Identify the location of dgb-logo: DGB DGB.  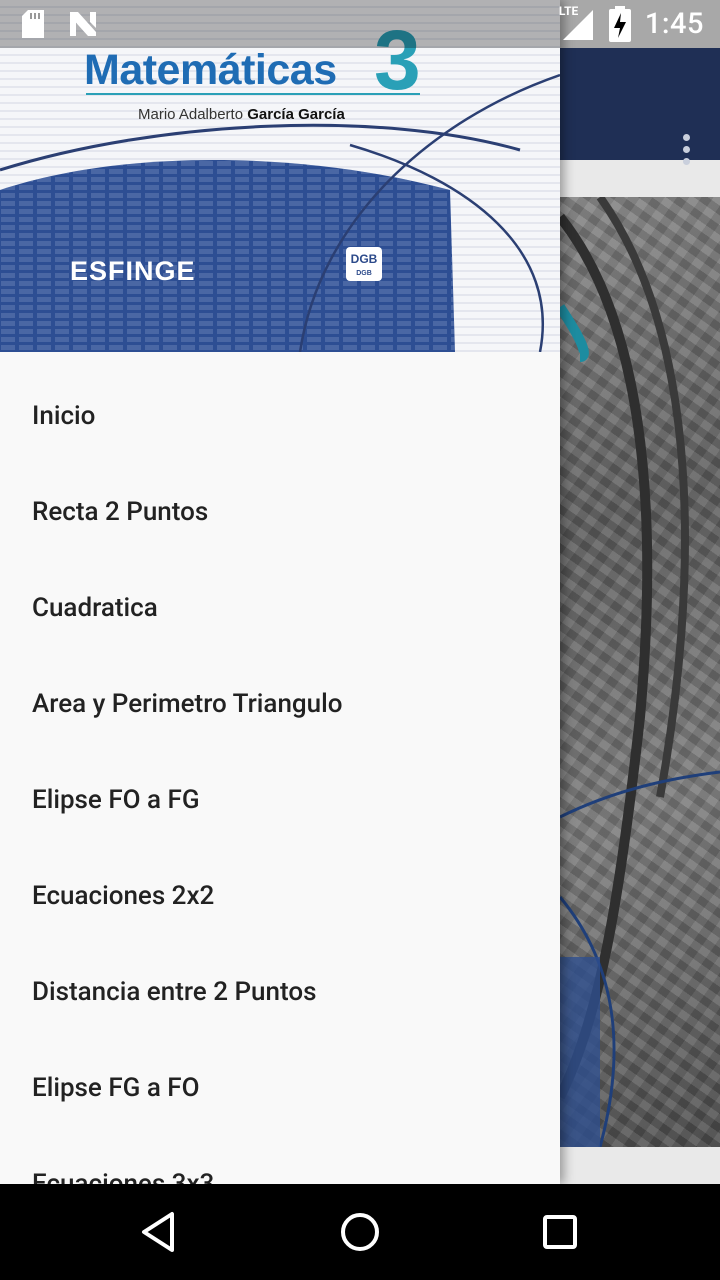
(364, 264).